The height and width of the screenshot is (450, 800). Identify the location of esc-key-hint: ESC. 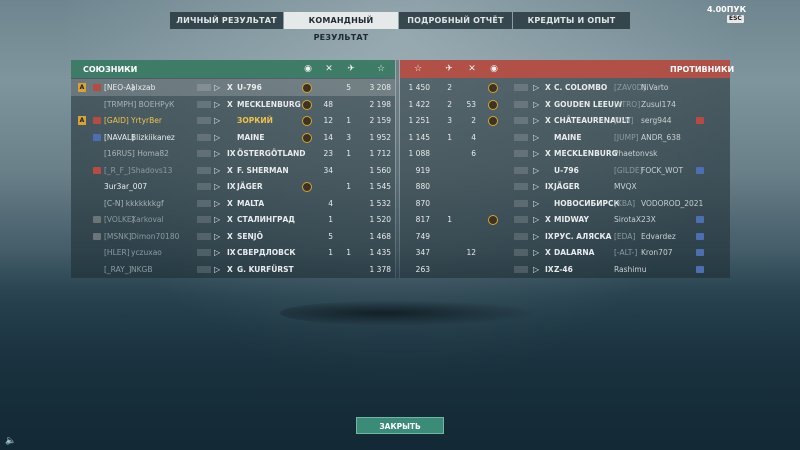
(735, 19).